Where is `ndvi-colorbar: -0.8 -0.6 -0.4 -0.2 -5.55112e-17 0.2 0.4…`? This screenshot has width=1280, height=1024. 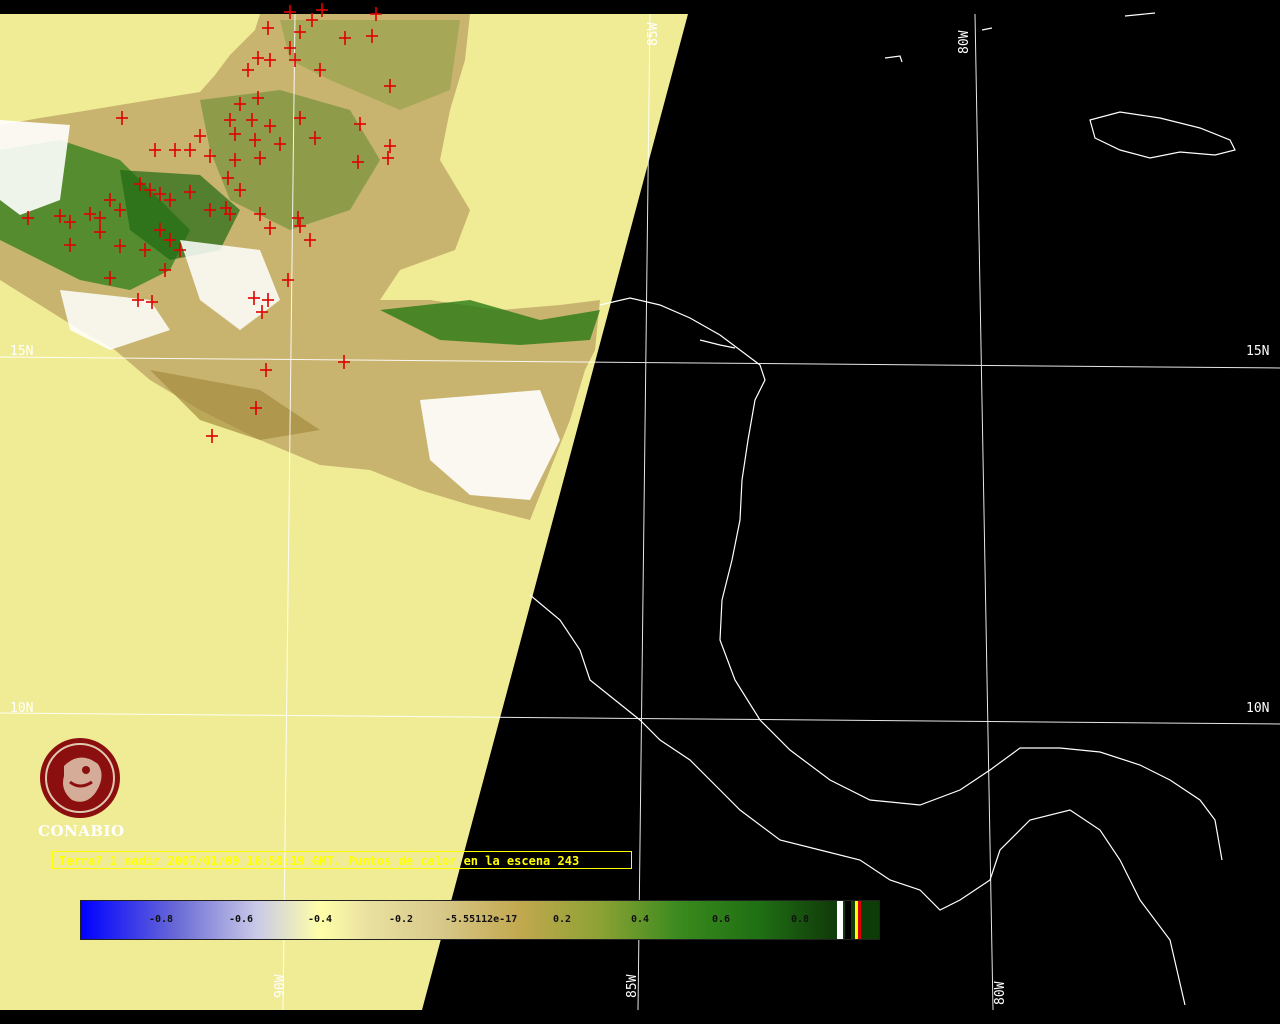
ndvi-colorbar: -0.8 -0.6 -0.4 -0.2 -5.55112e-17 0.2 0.4… is located at coordinates (480, 920).